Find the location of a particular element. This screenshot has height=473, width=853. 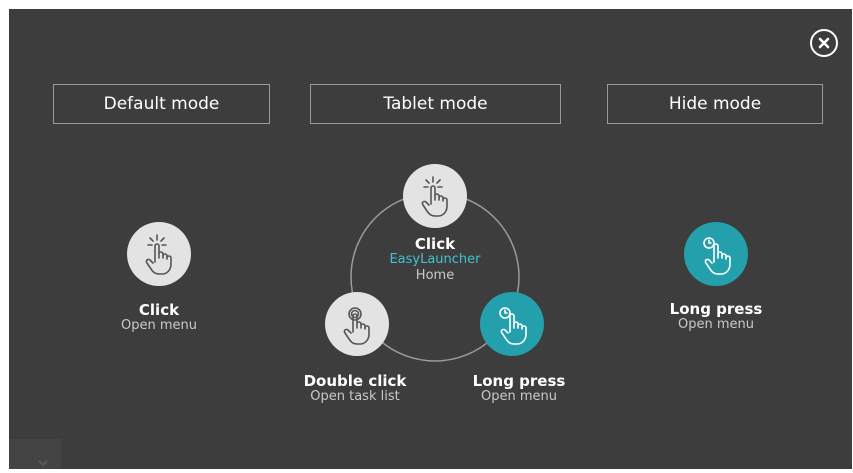

tablet-click-label: Click EasyLauncher Home is located at coordinates (435, 260).